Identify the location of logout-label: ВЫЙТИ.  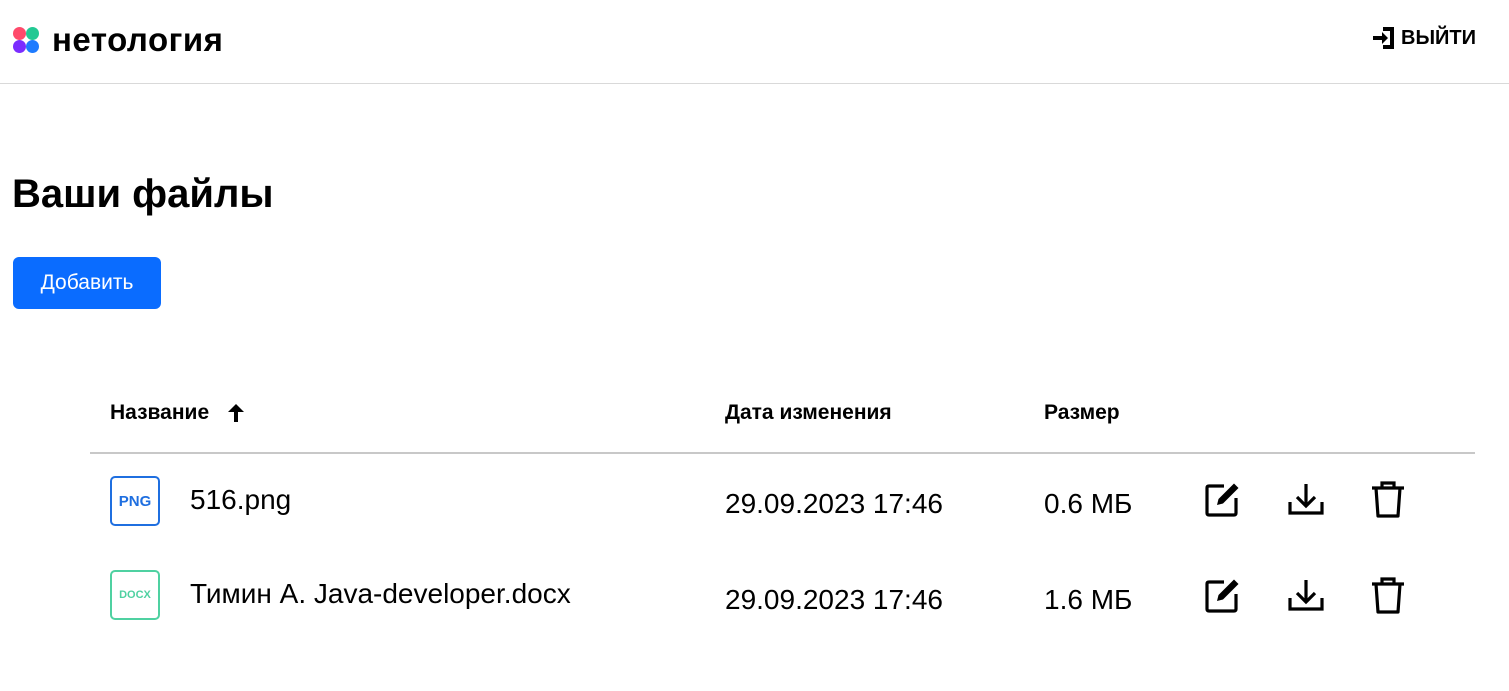
(1438, 37).